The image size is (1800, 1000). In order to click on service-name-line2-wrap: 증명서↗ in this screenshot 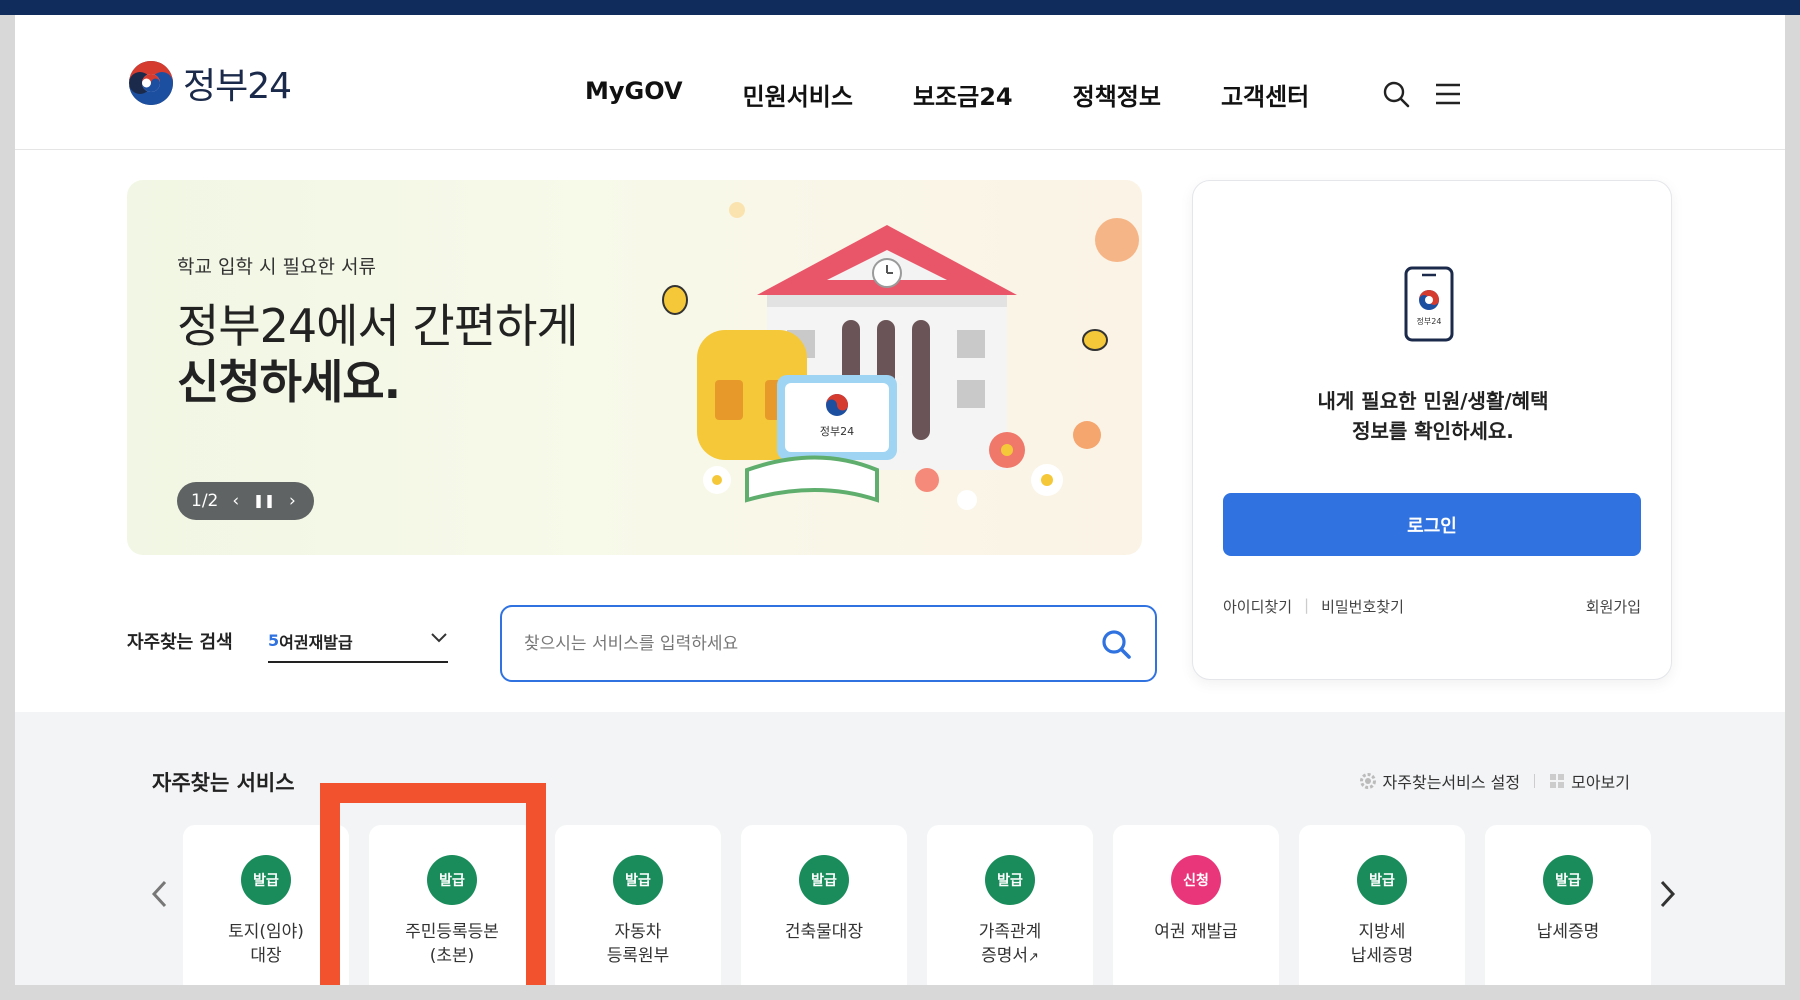, I will do `click(1010, 957)`.